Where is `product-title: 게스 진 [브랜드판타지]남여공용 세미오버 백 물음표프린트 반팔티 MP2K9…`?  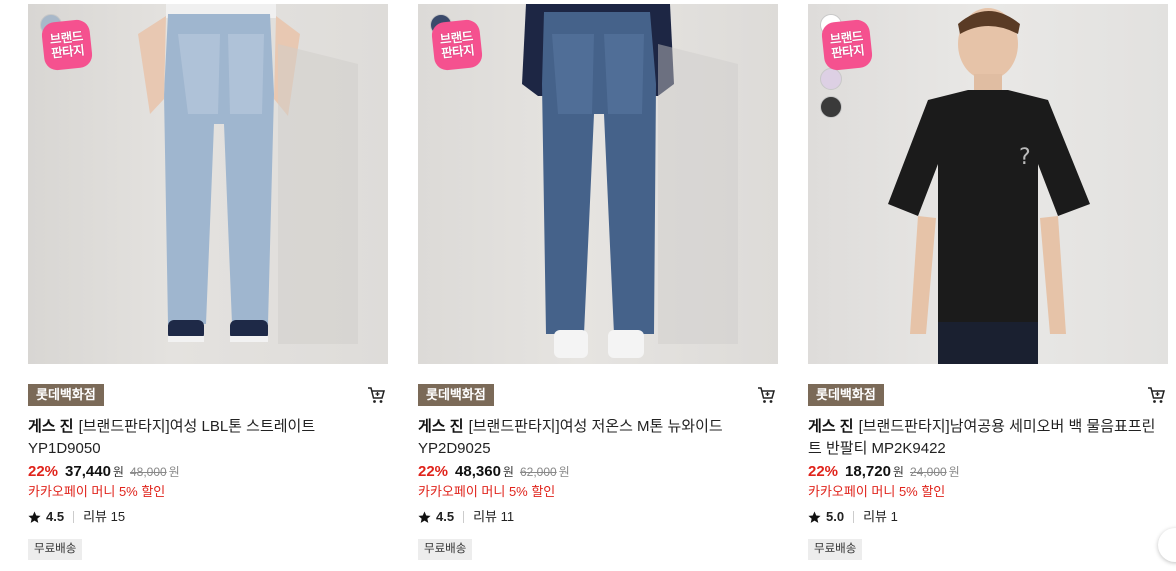
product-title: 게스 진 [브랜드판타지]남여공용 세미오버 백 물음표프린트 반팔티 MP2K9… is located at coordinates (984, 438).